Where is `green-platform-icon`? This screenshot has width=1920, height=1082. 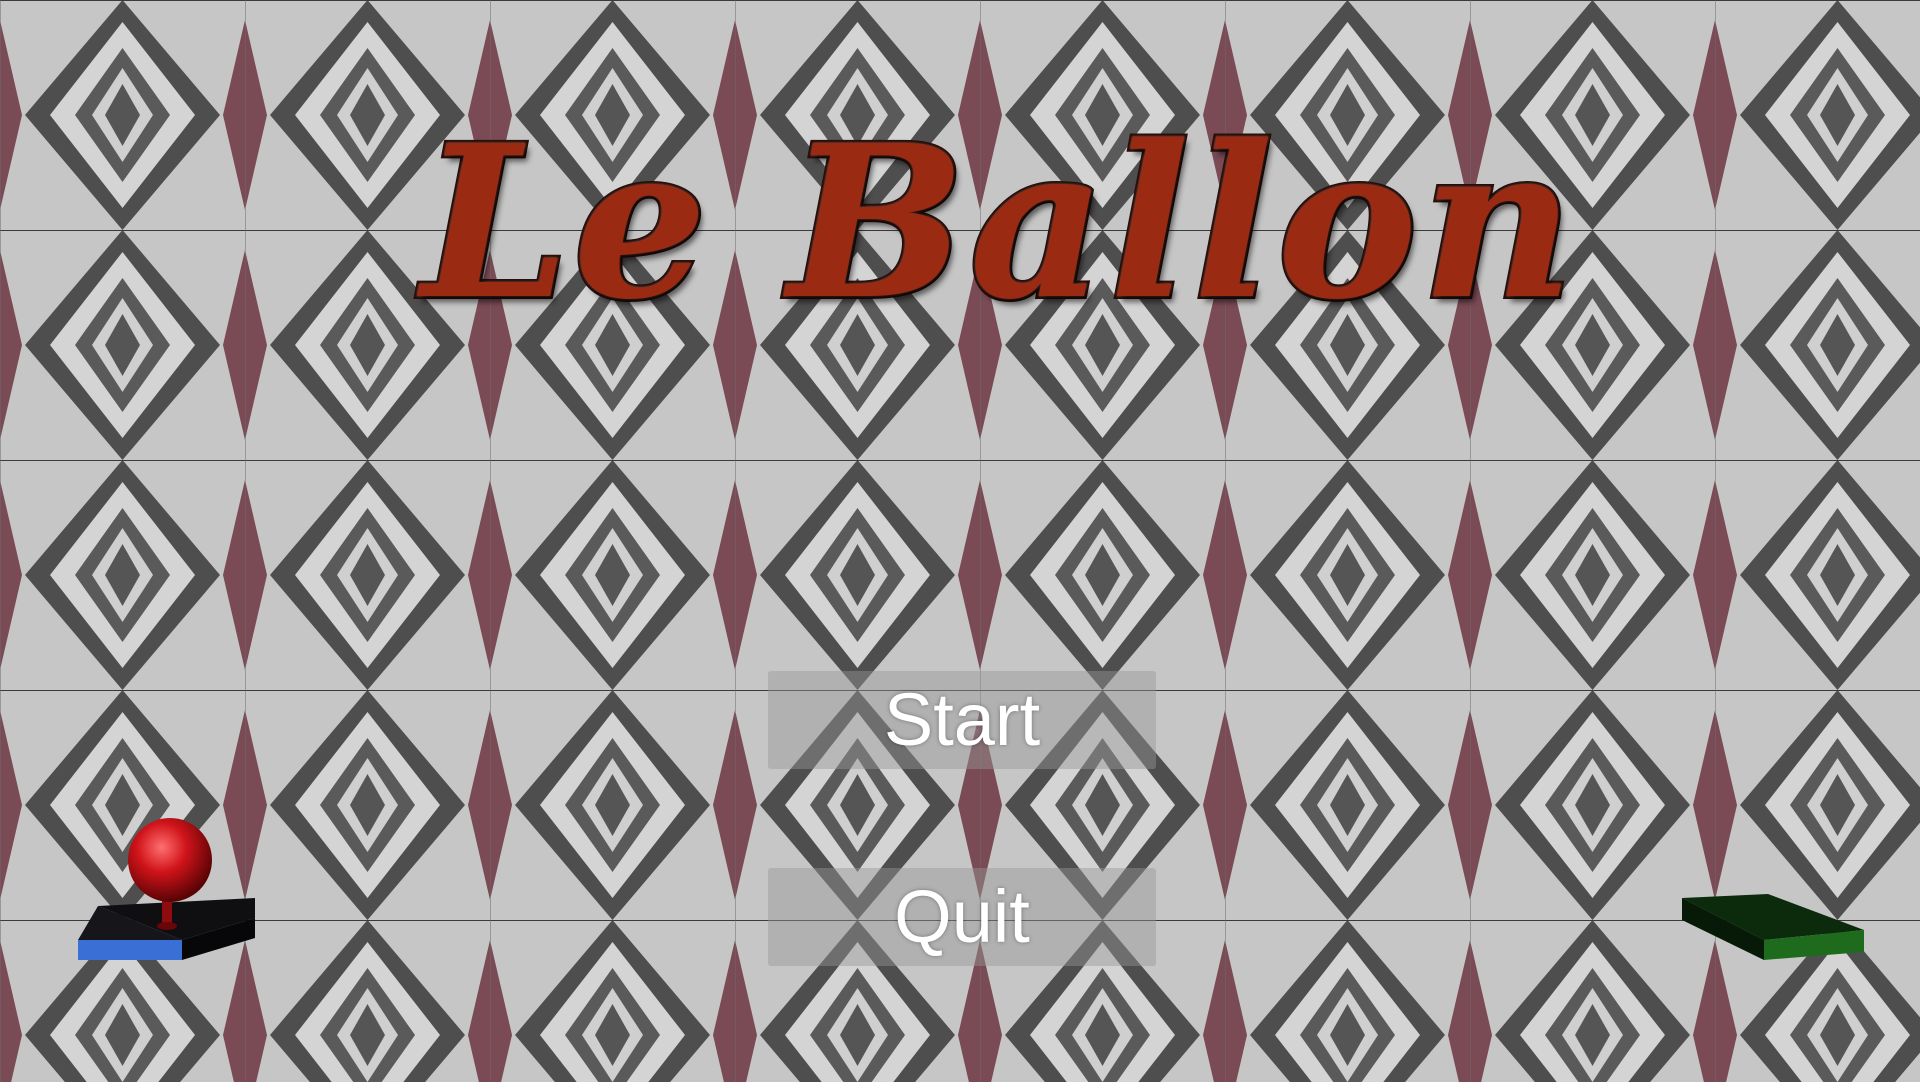 green-platform-icon is located at coordinates (1773, 927).